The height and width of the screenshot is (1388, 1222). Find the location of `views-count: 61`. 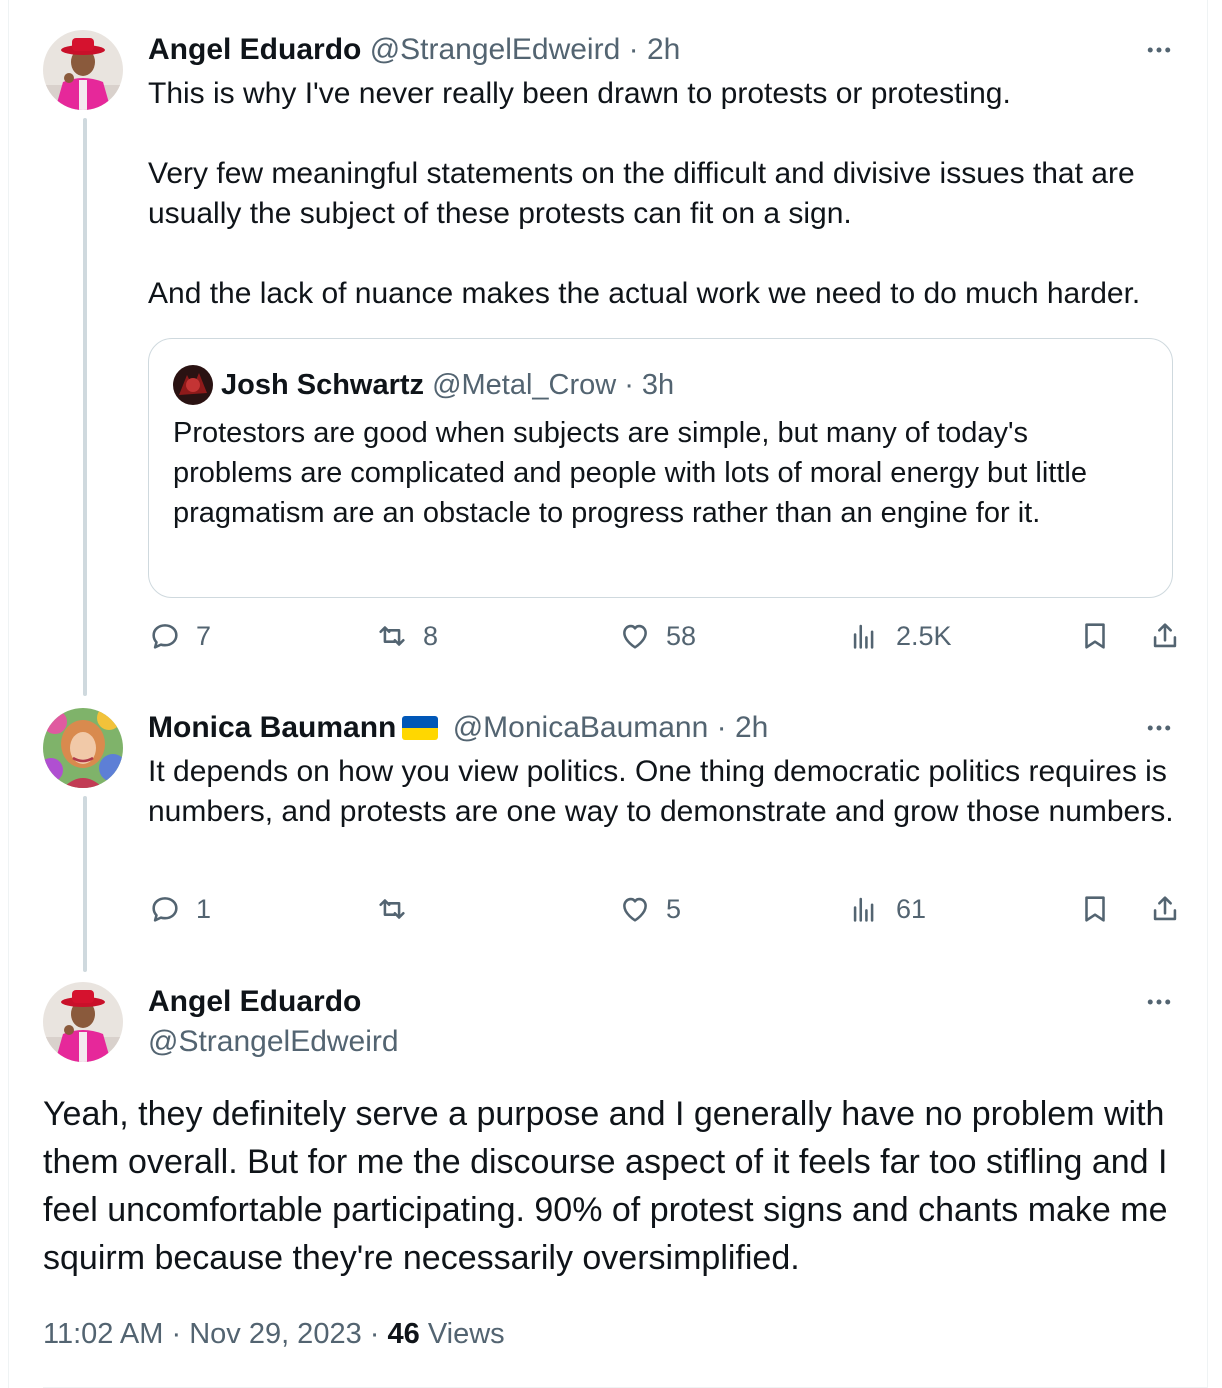

views-count: 61 is located at coordinates (911, 908).